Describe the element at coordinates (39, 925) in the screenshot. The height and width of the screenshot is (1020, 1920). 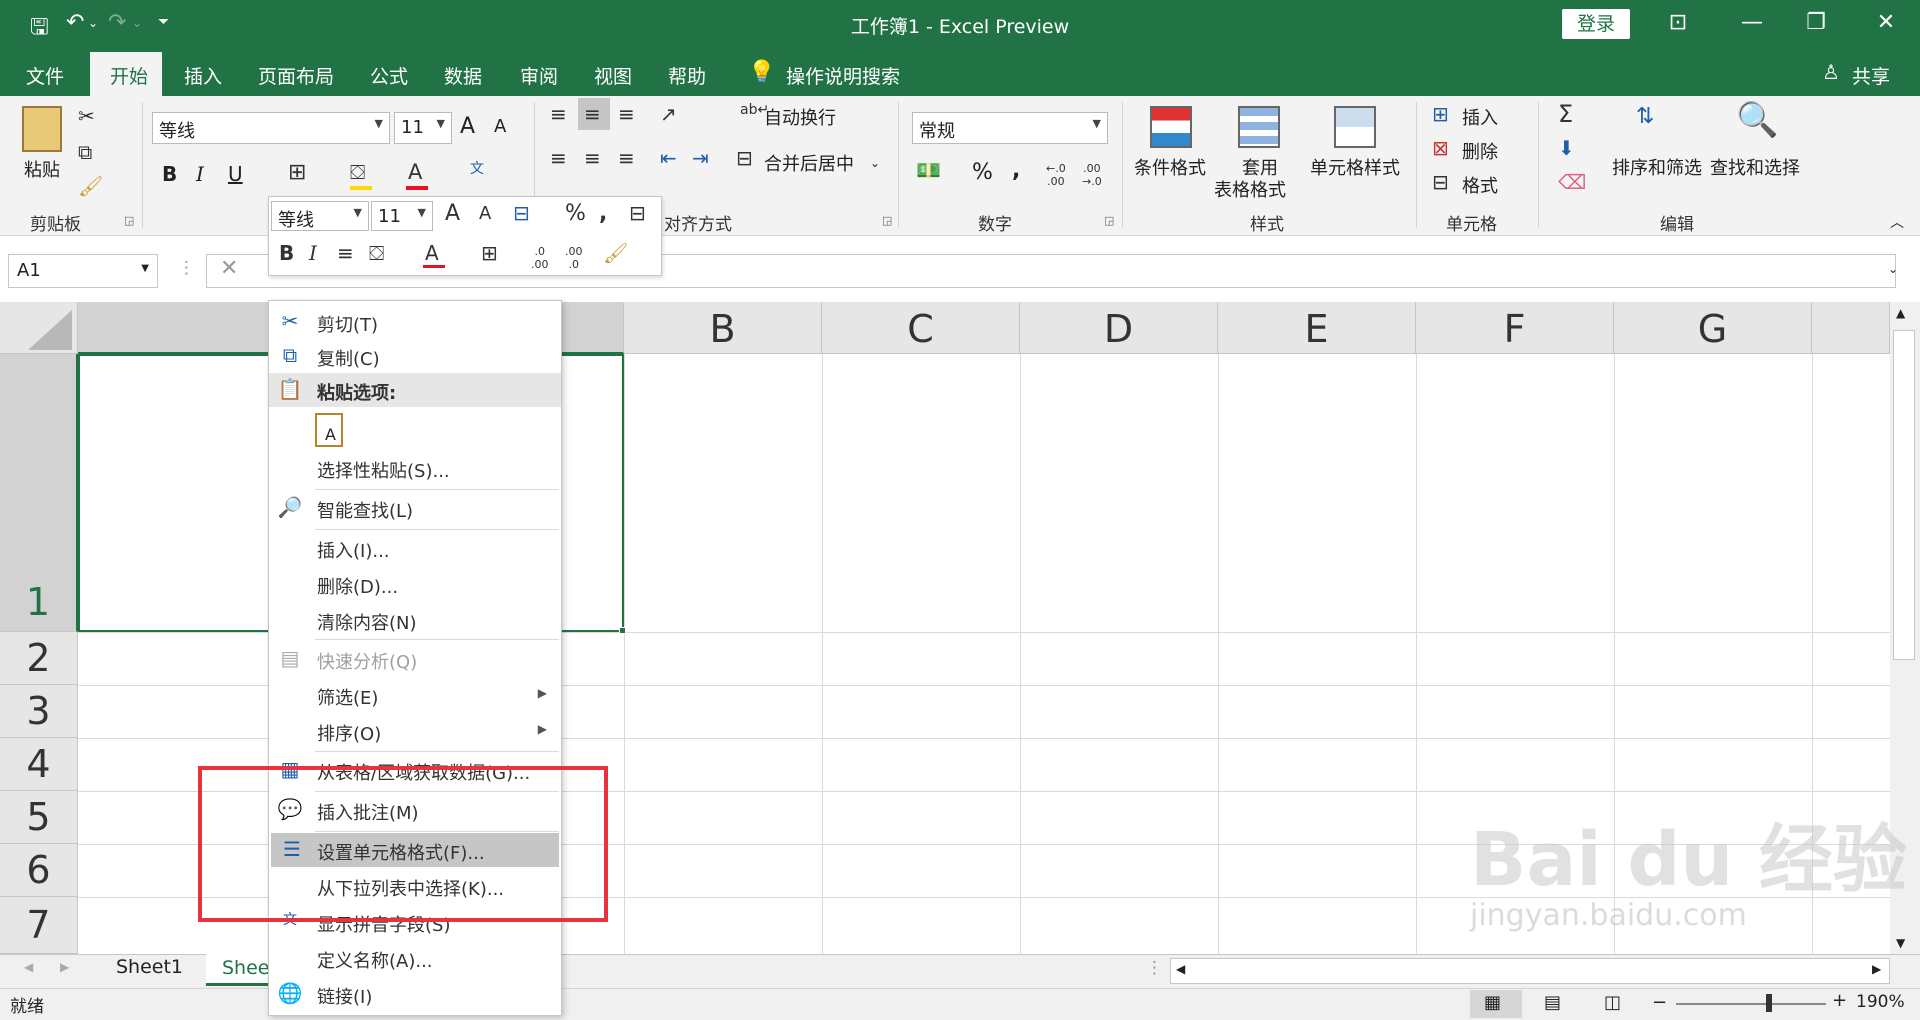
I see `row-header-7: 7` at that location.